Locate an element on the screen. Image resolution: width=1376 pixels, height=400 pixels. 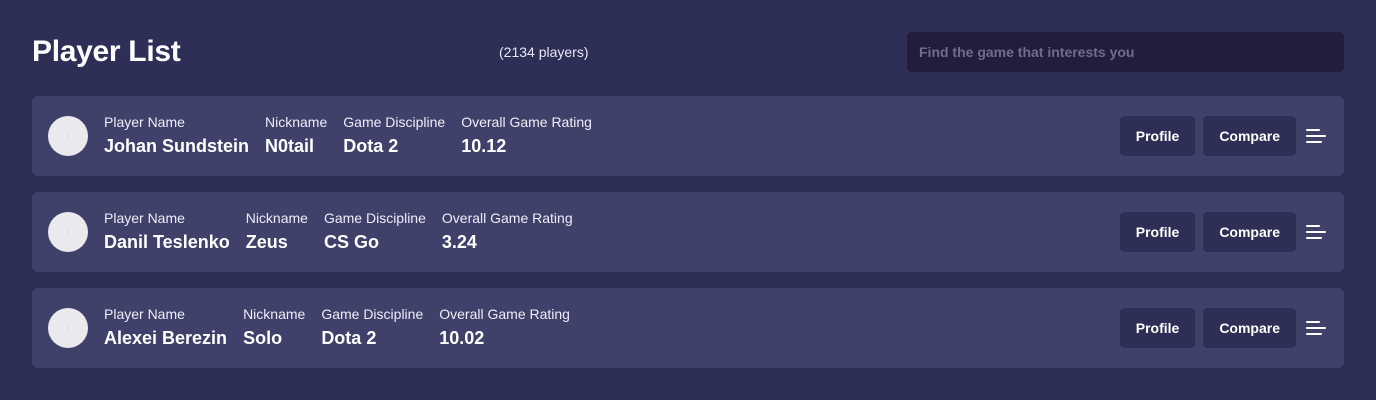
player-name-field: Player Name Johan Sundstein is located at coordinates (176, 135).